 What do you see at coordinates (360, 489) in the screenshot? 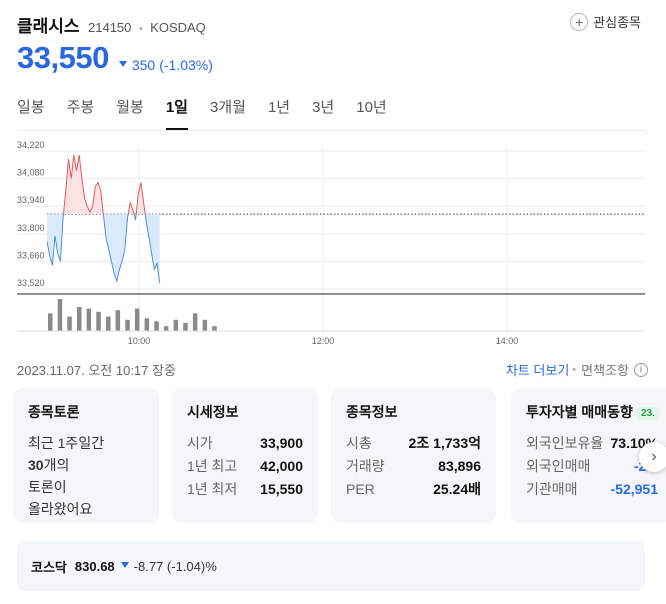
I see `kv-key: PER` at bounding box center [360, 489].